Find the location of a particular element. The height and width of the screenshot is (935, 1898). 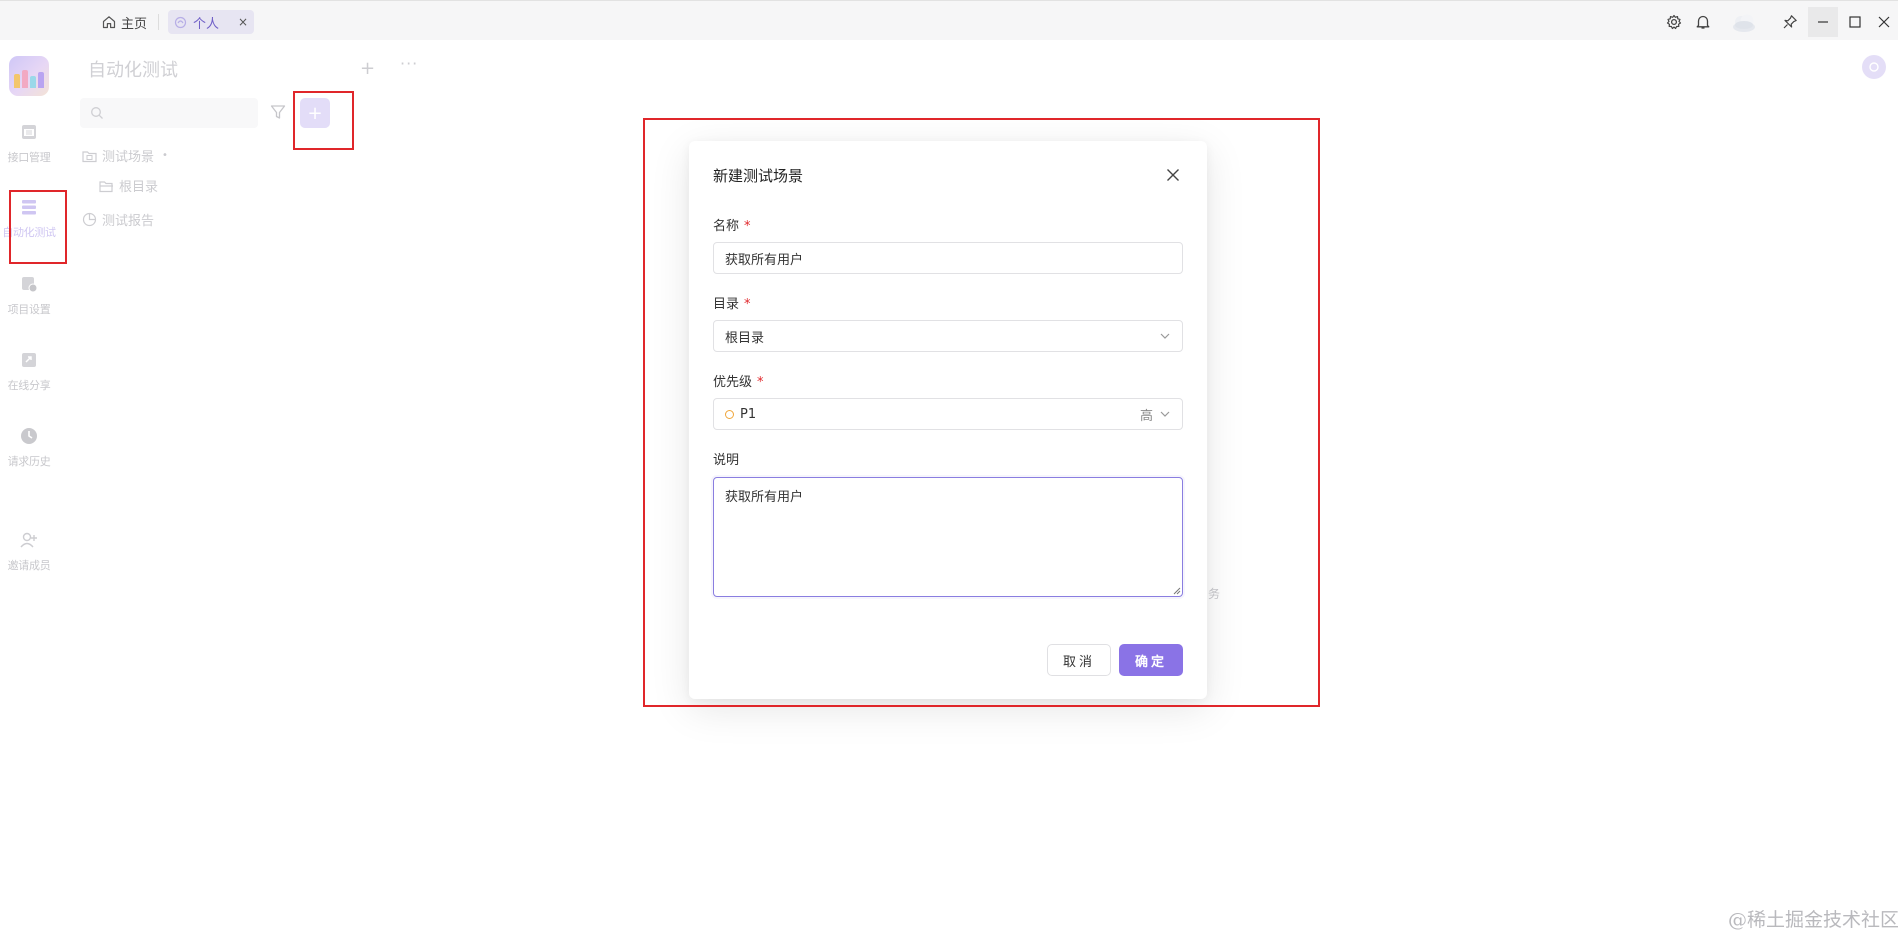

rail-item-history: 请求历史 is located at coordinates (29, 447).